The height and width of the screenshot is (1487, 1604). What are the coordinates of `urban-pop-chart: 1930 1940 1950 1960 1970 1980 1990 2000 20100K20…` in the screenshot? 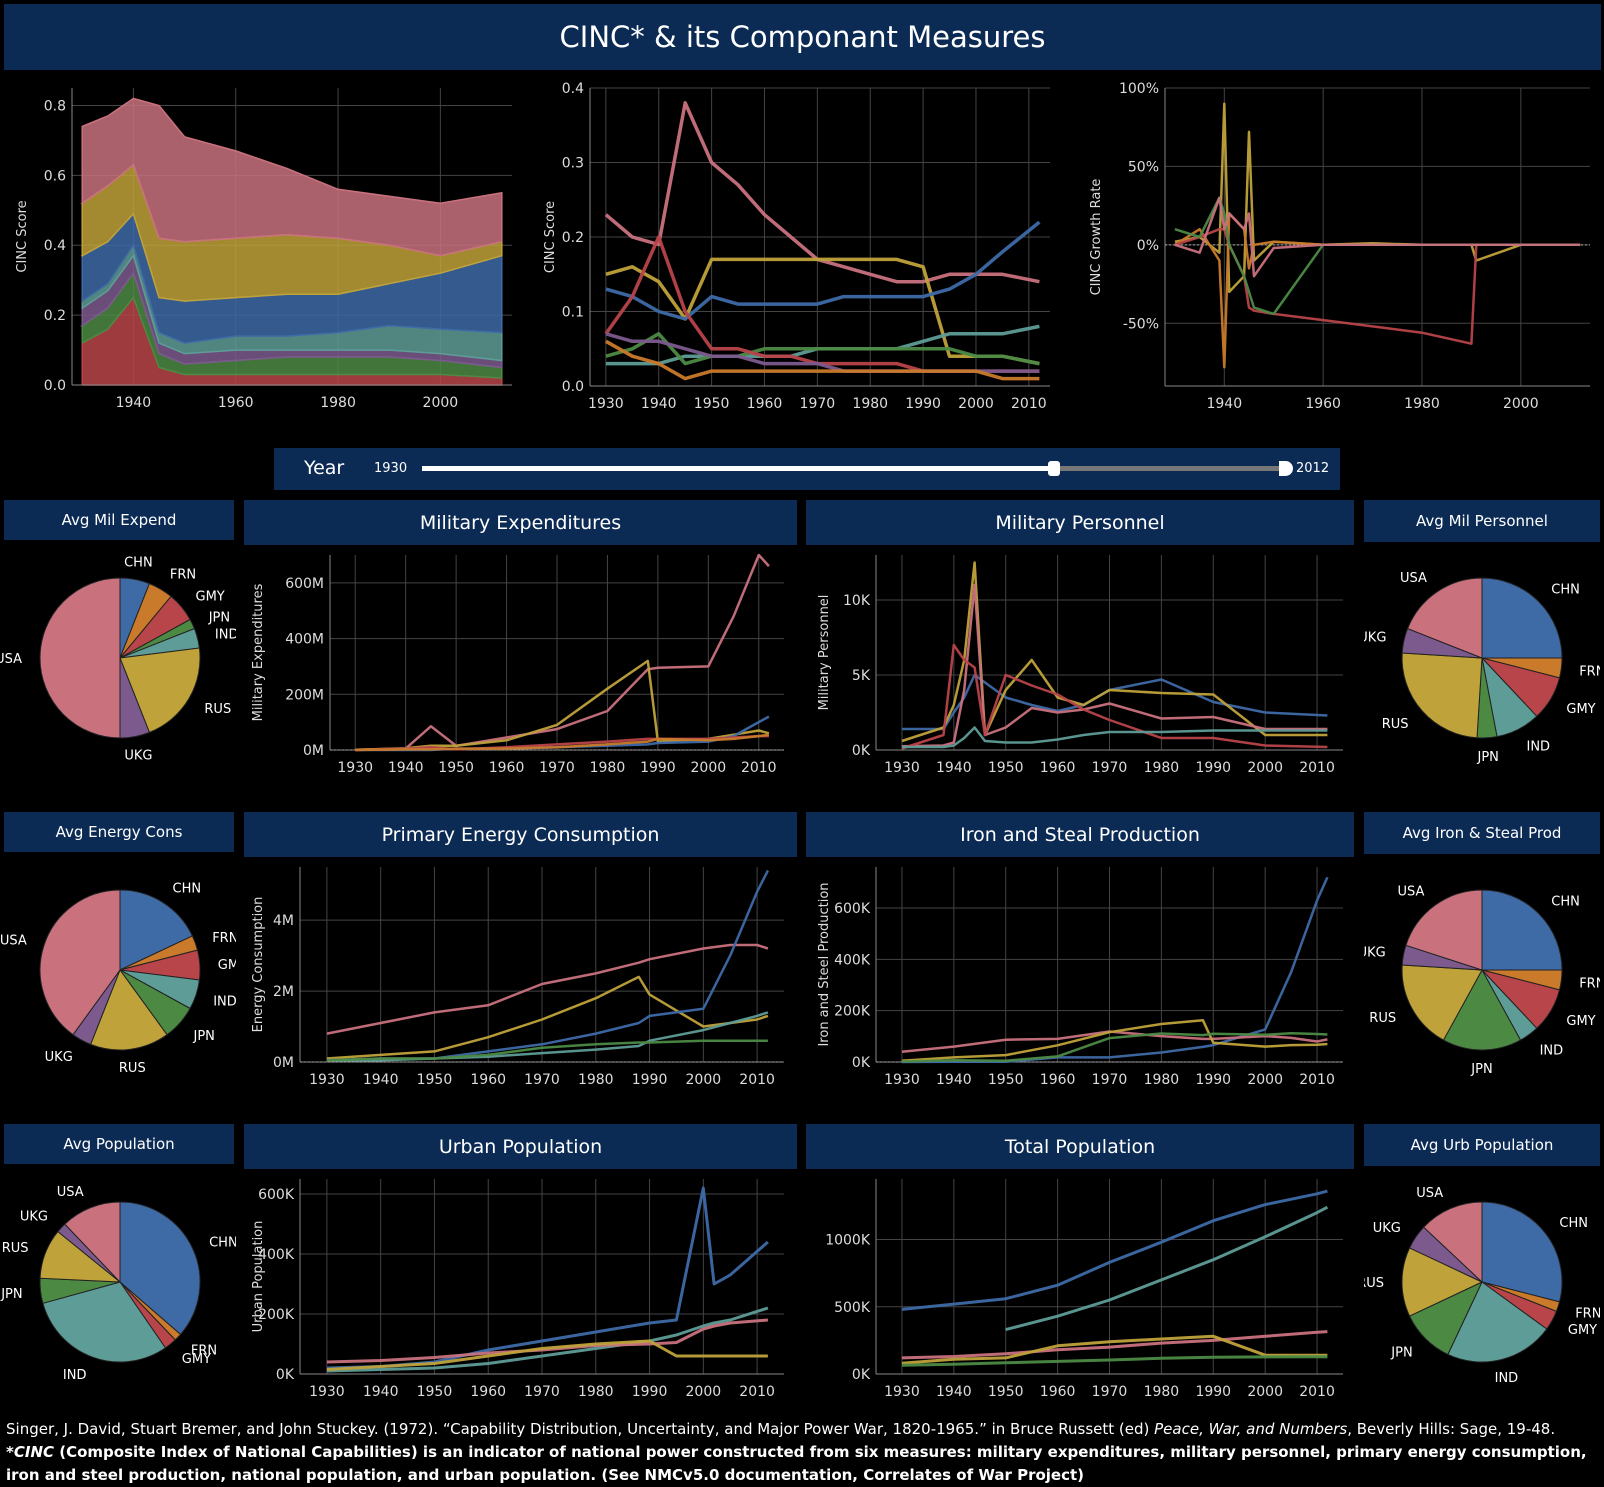 It's located at (517, 1289).